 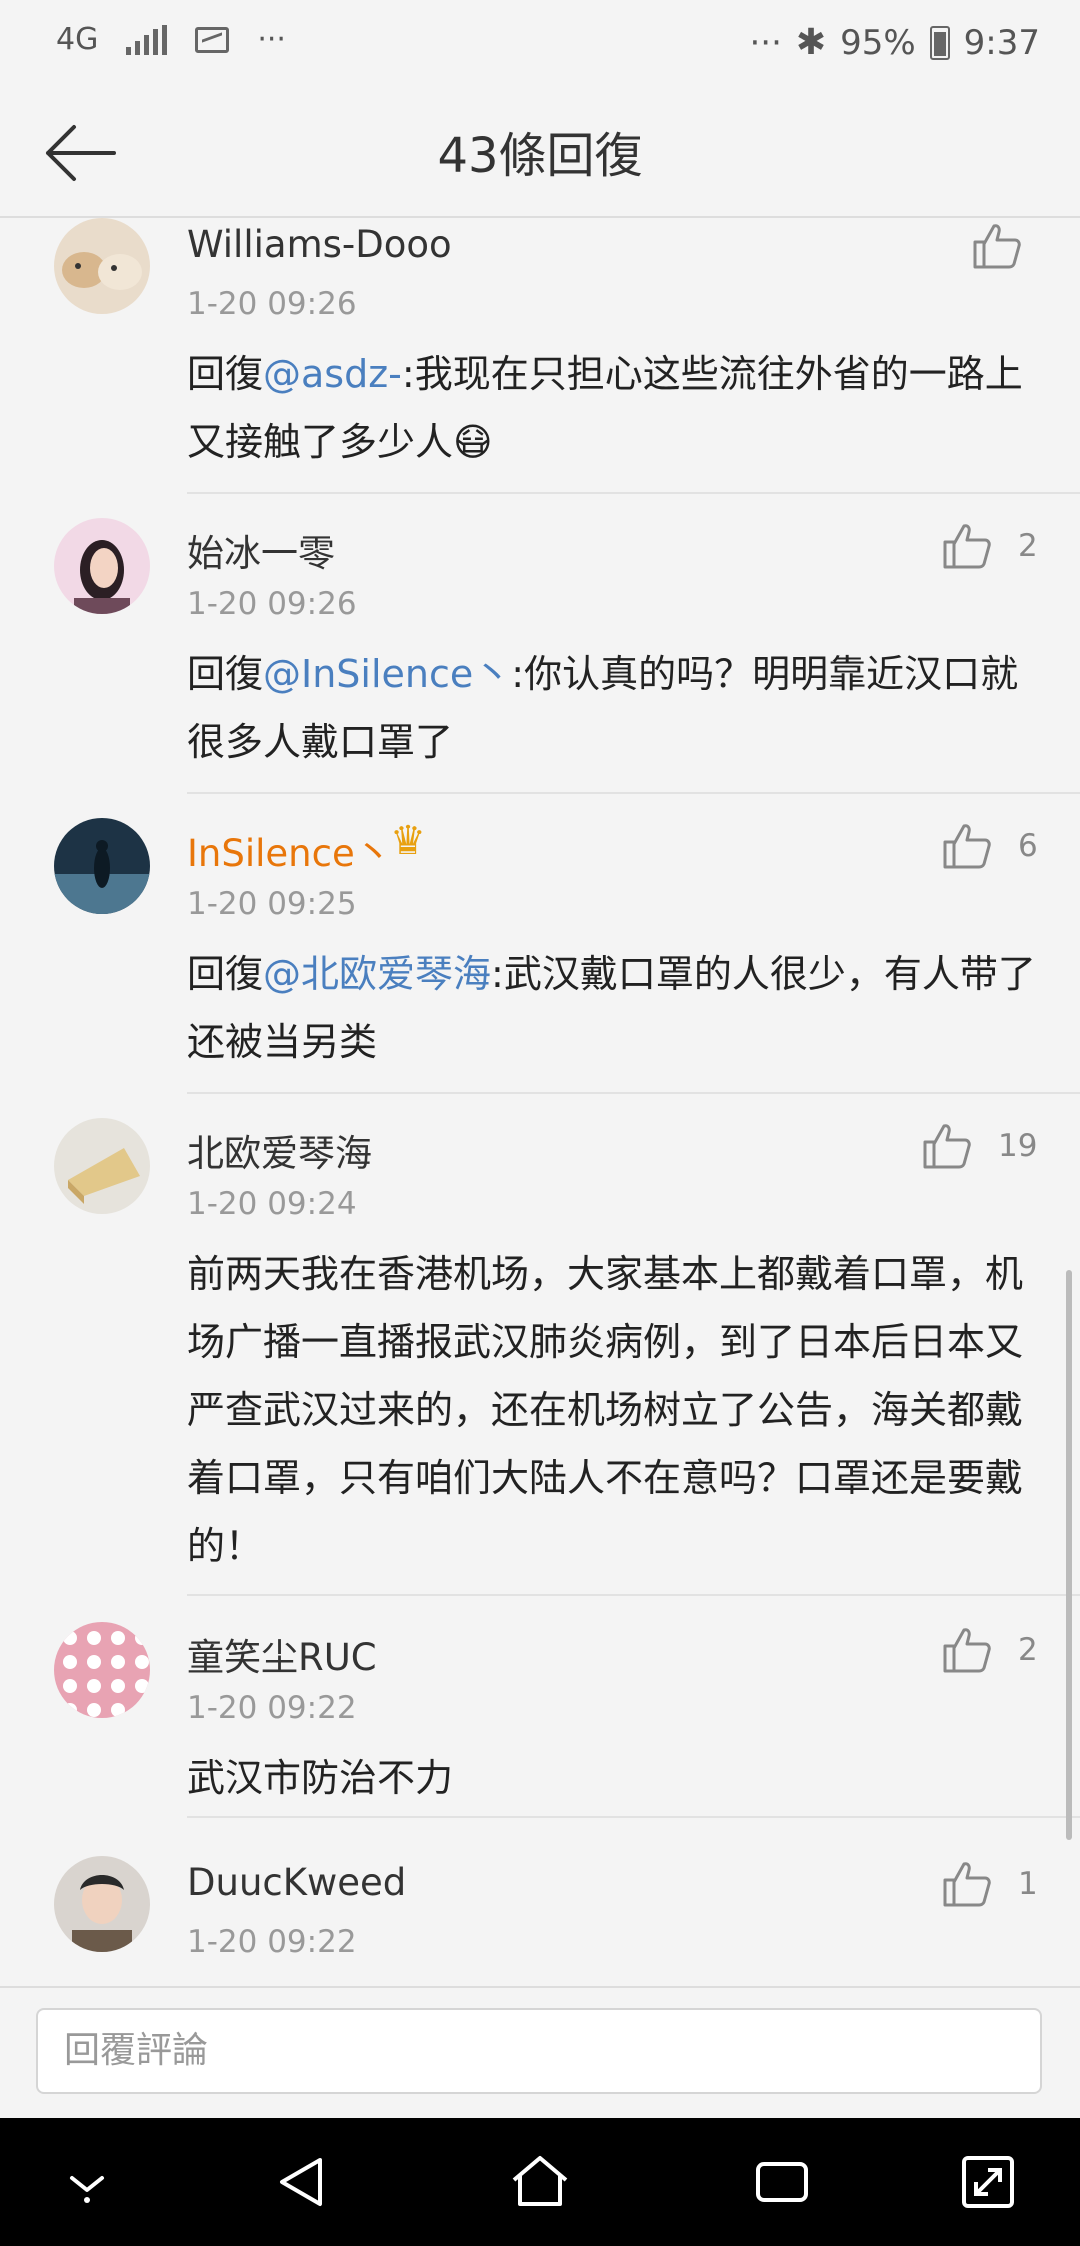 What do you see at coordinates (271, 39) in the screenshot?
I see `more-notifications: ···` at bounding box center [271, 39].